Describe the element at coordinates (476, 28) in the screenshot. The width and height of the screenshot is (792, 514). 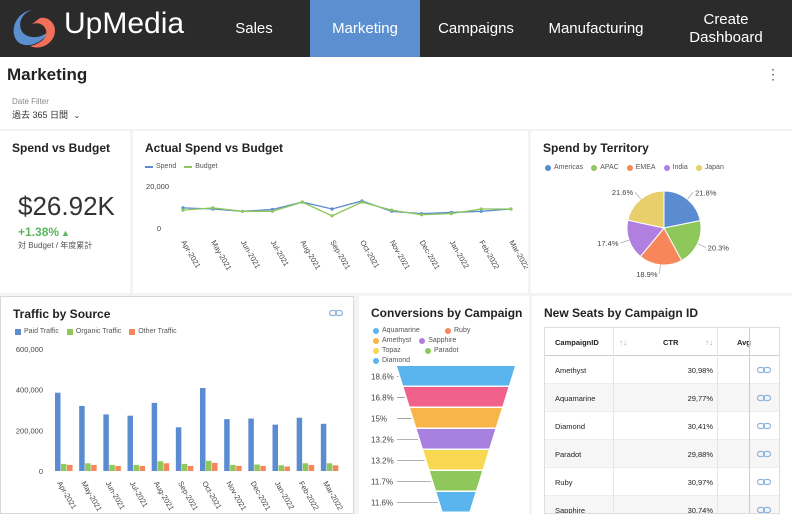
I see `nav-campaigns: Campaigns` at that location.